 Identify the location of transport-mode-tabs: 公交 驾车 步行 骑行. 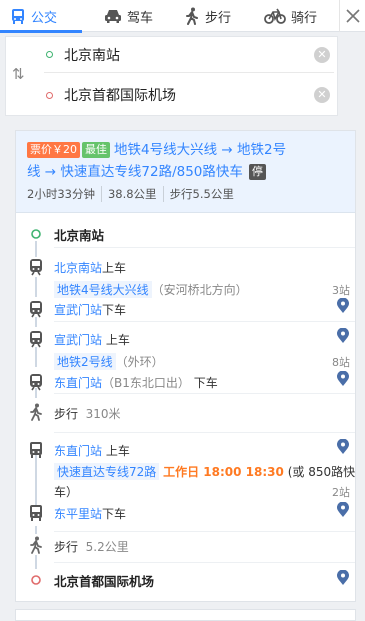
(182, 16).